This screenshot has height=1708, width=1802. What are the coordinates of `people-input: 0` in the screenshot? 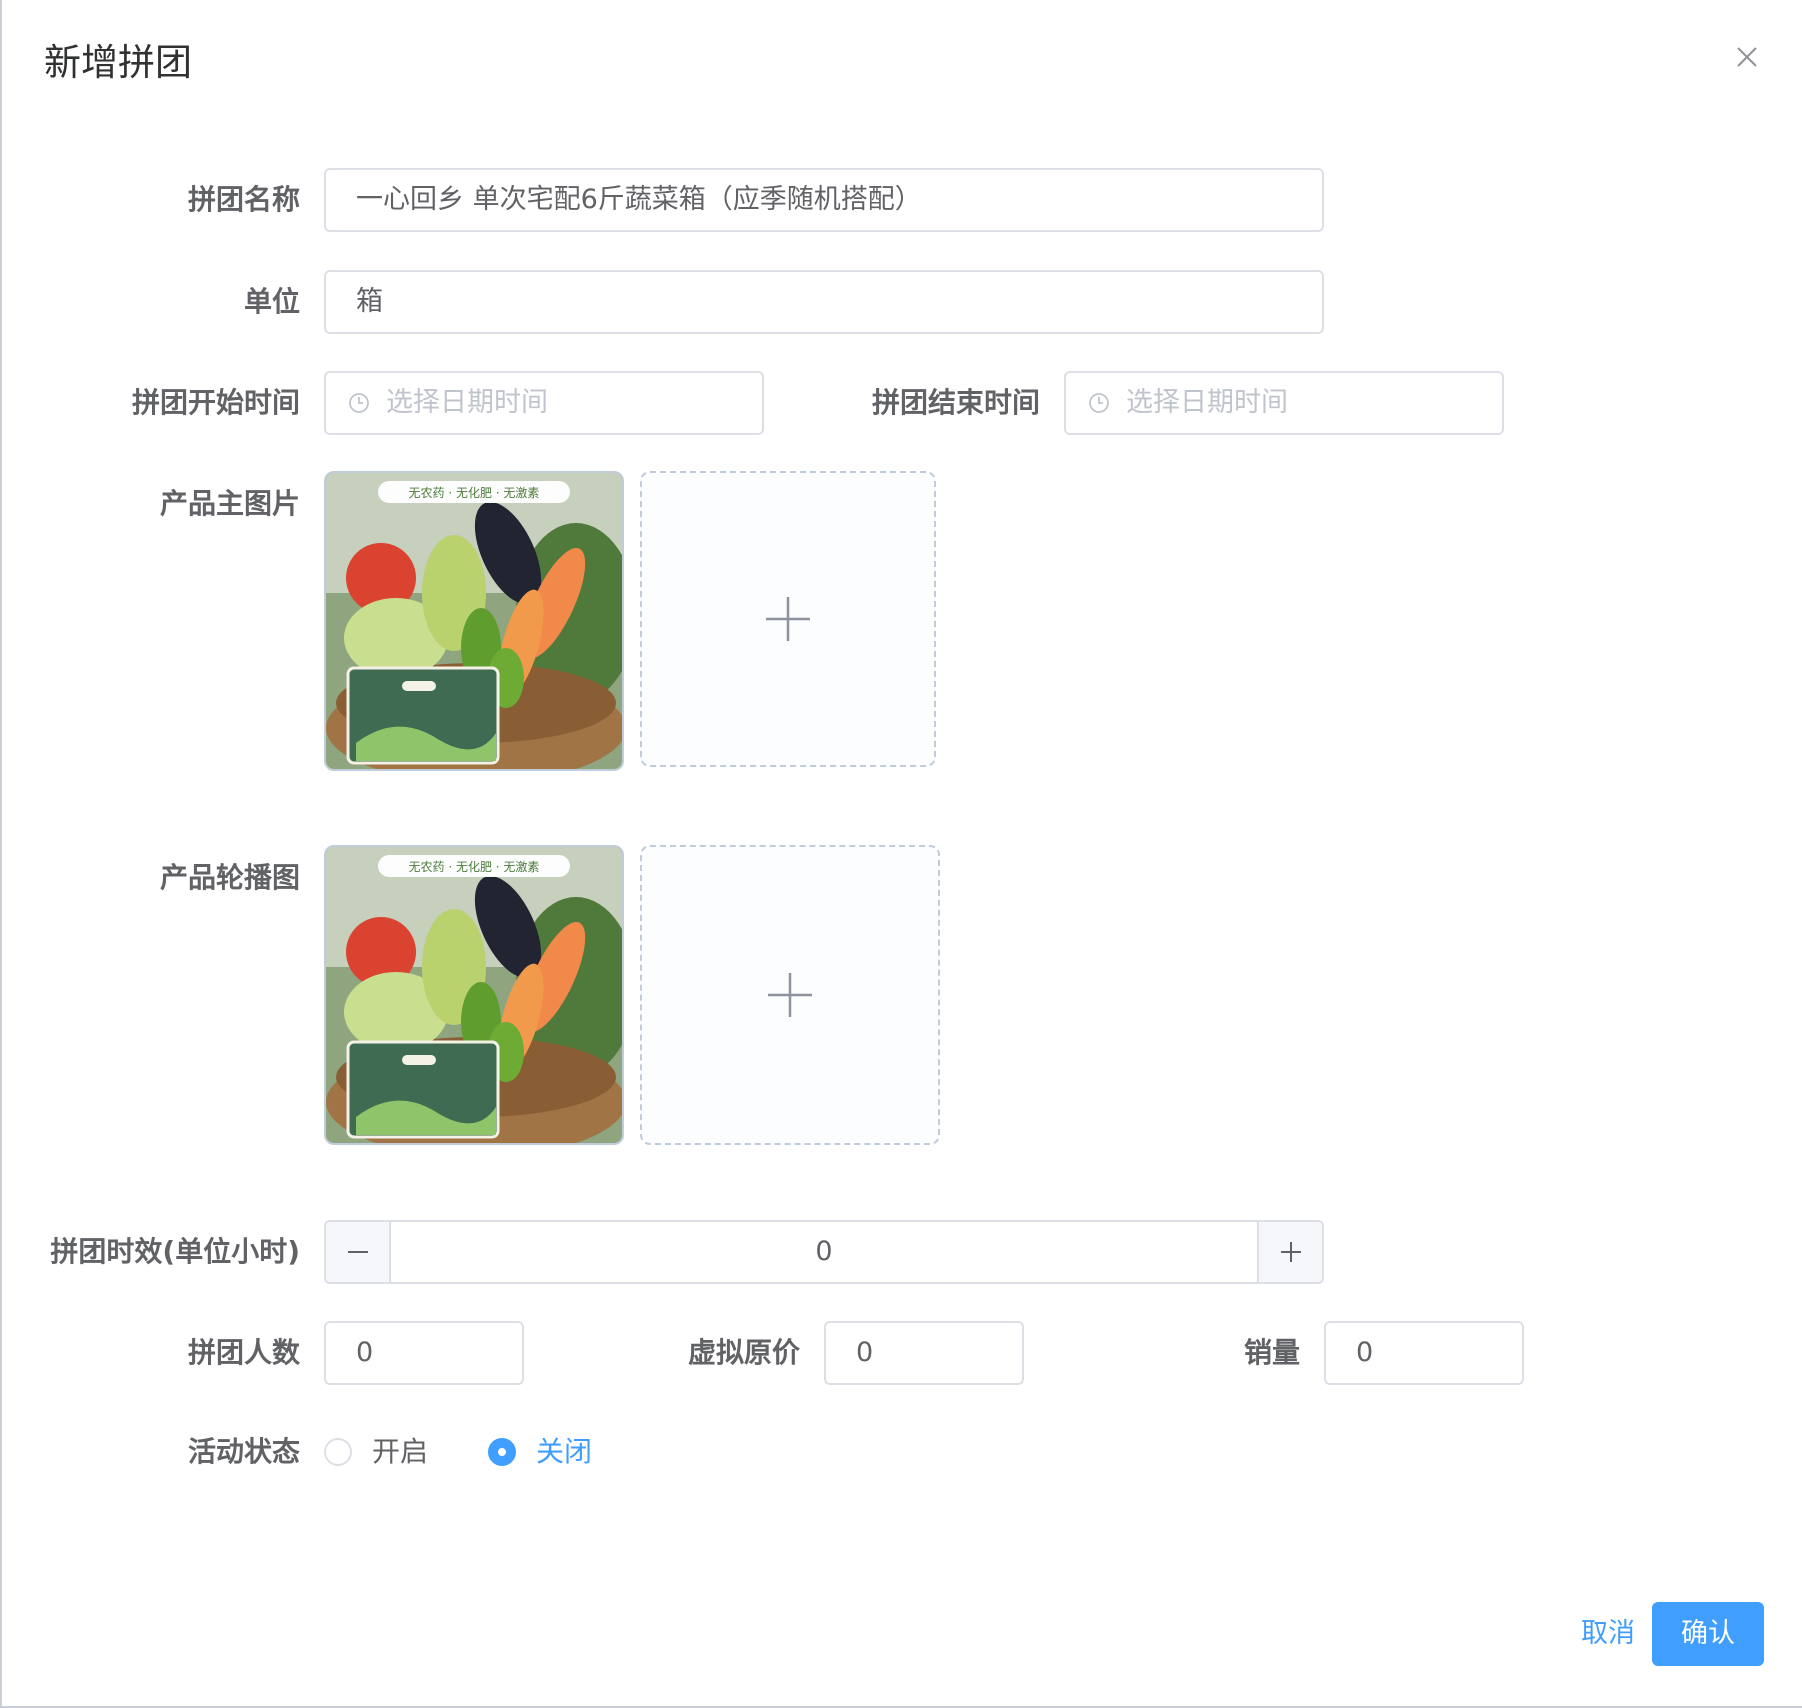 It's located at (424, 1353).